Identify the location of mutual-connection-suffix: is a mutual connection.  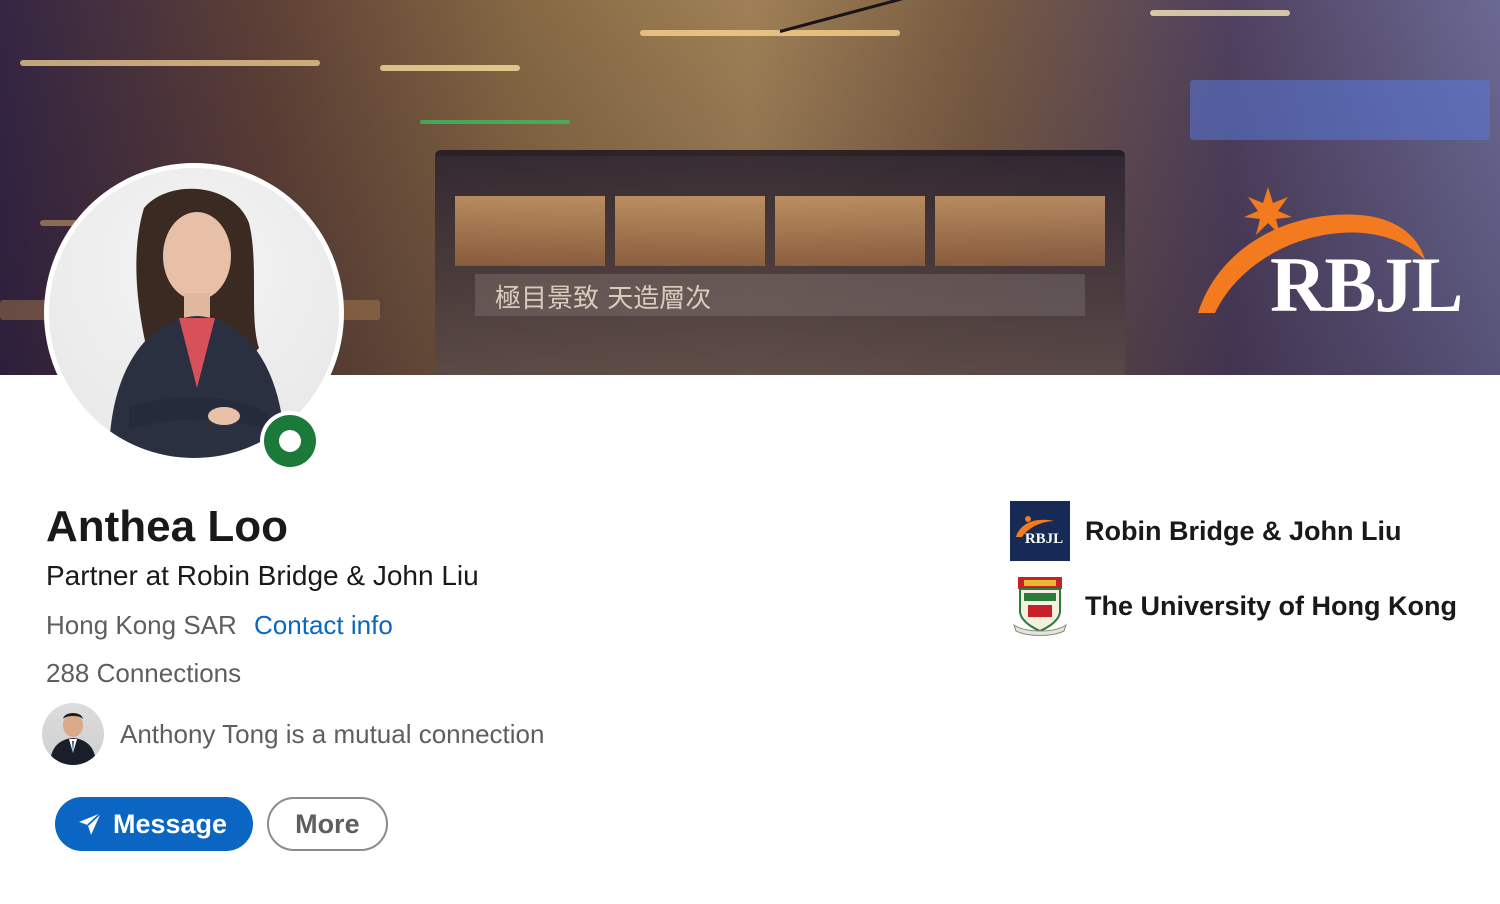
(411, 733).